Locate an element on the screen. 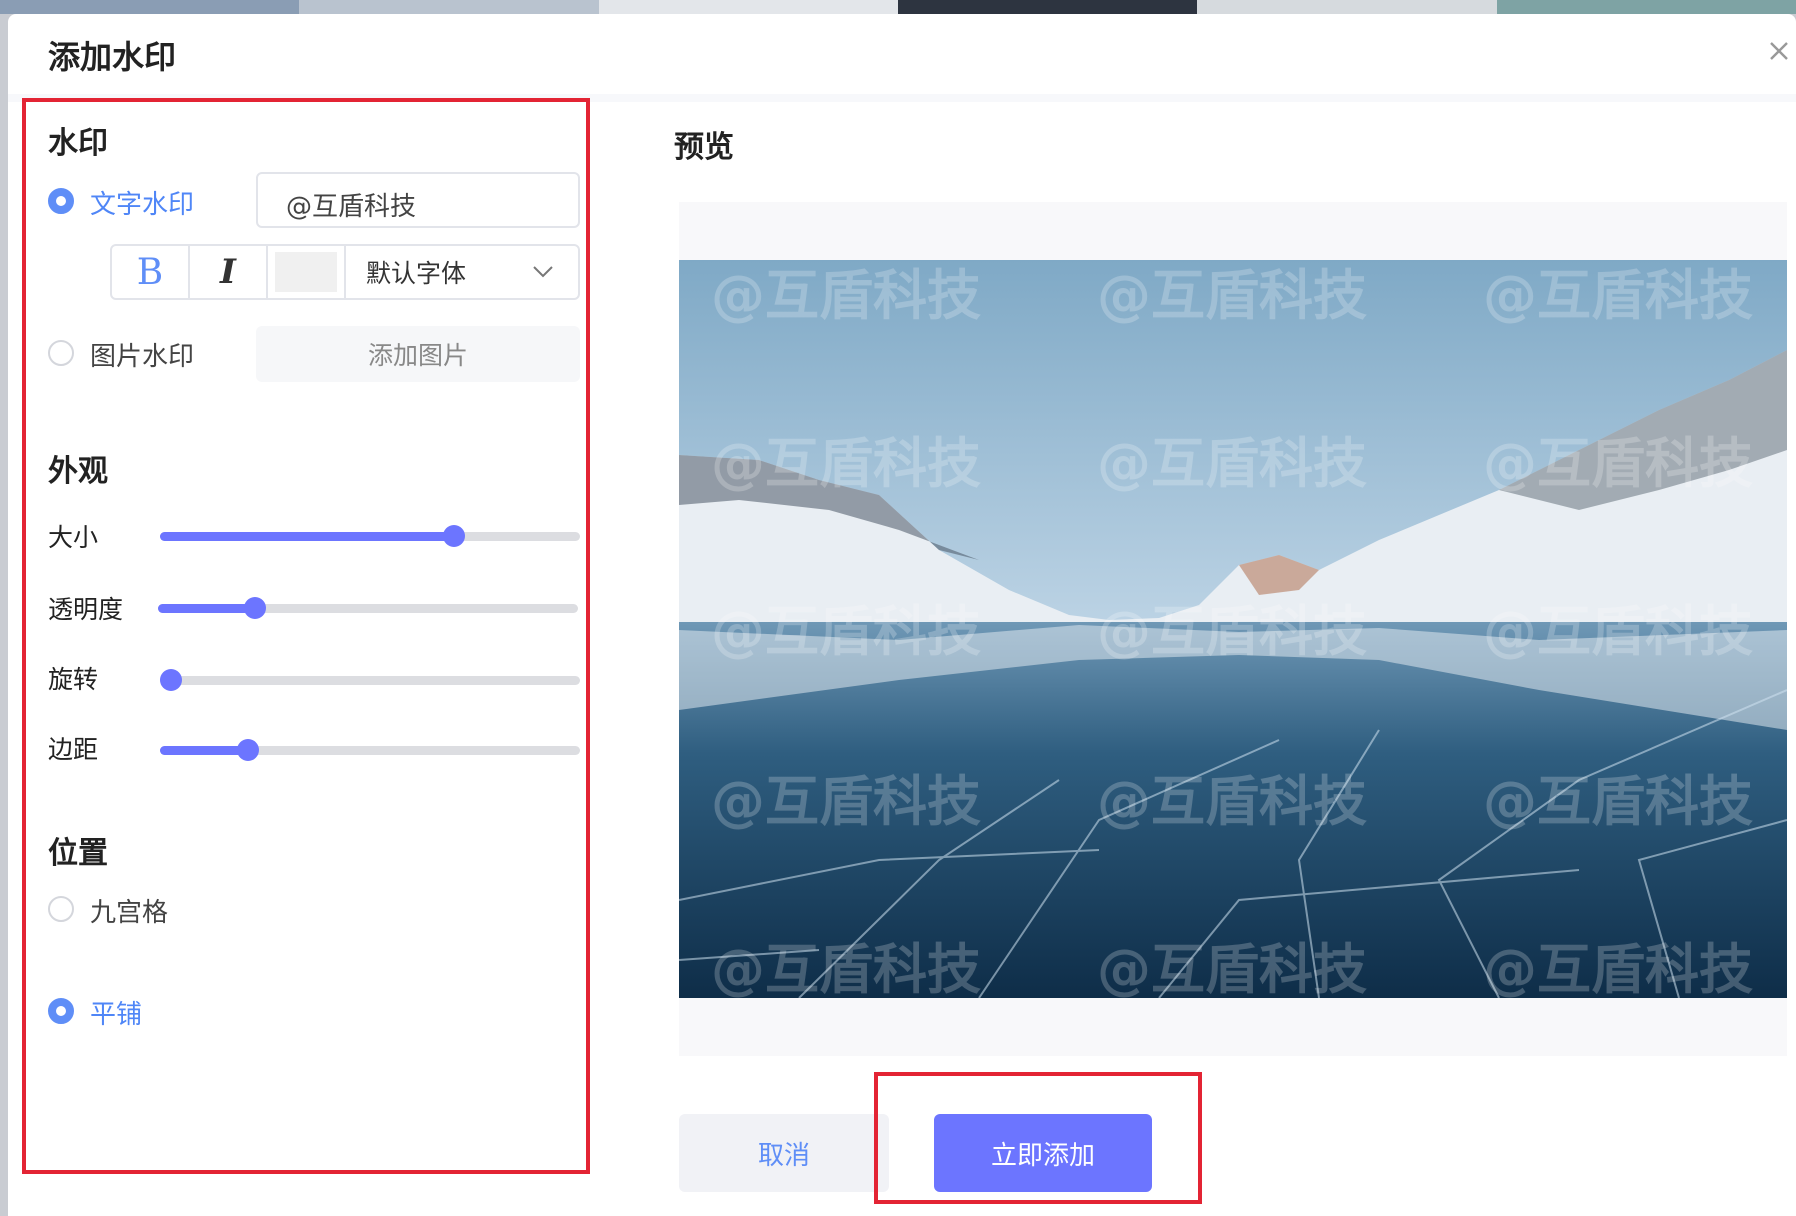  italic-button: I is located at coordinates (229, 272).